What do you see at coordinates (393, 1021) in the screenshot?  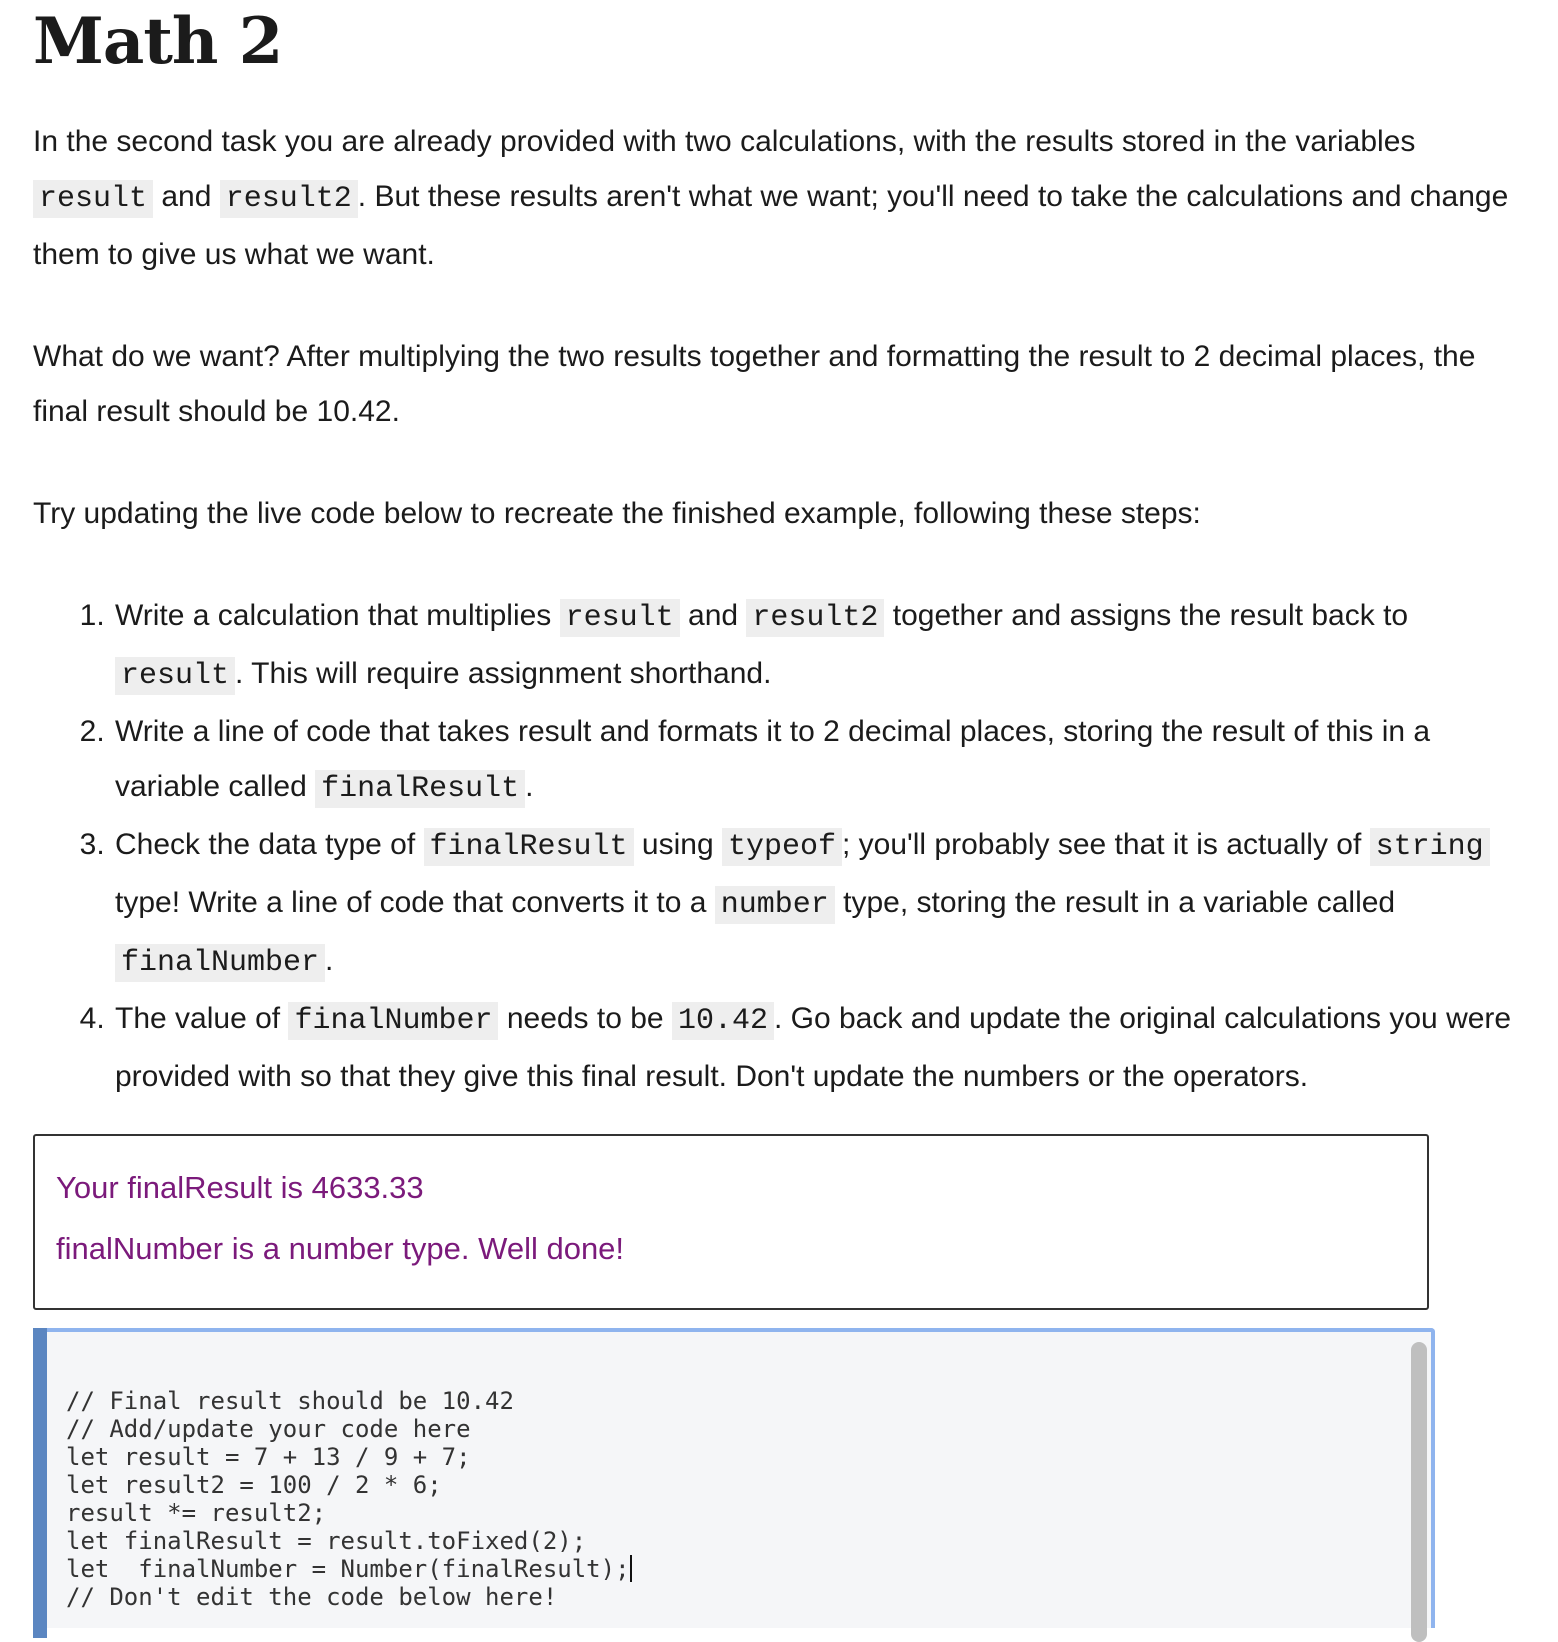 I see `step-4-code-1: finalNumber` at bounding box center [393, 1021].